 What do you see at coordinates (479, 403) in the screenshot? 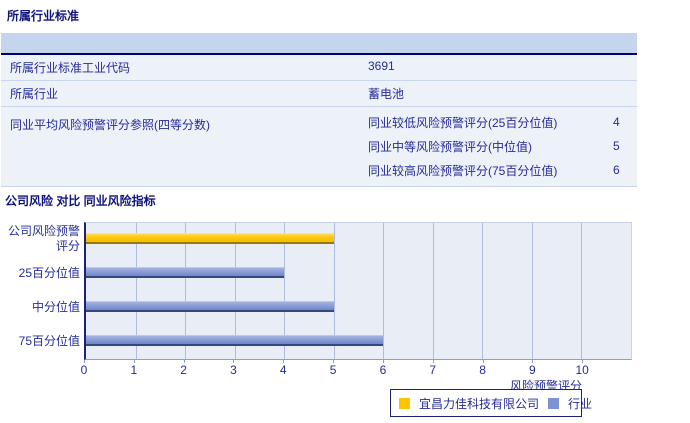
I see `legend-label-company: 宜昌力佳科技有限公司` at bounding box center [479, 403].